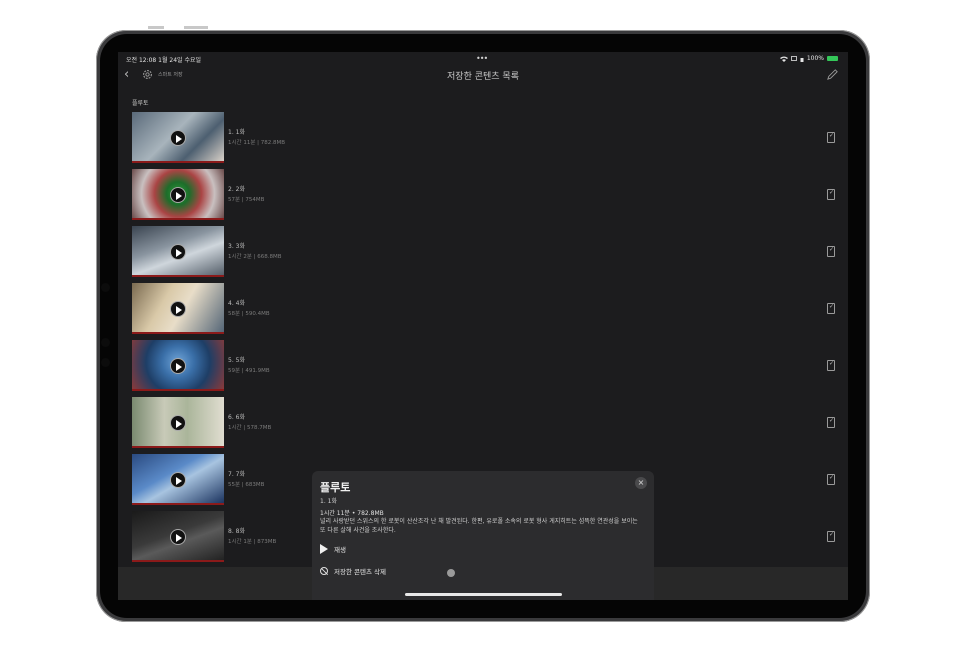  What do you see at coordinates (451, 573) in the screenshot?
I see `touch-indicator` at bounding box center [451, 573].